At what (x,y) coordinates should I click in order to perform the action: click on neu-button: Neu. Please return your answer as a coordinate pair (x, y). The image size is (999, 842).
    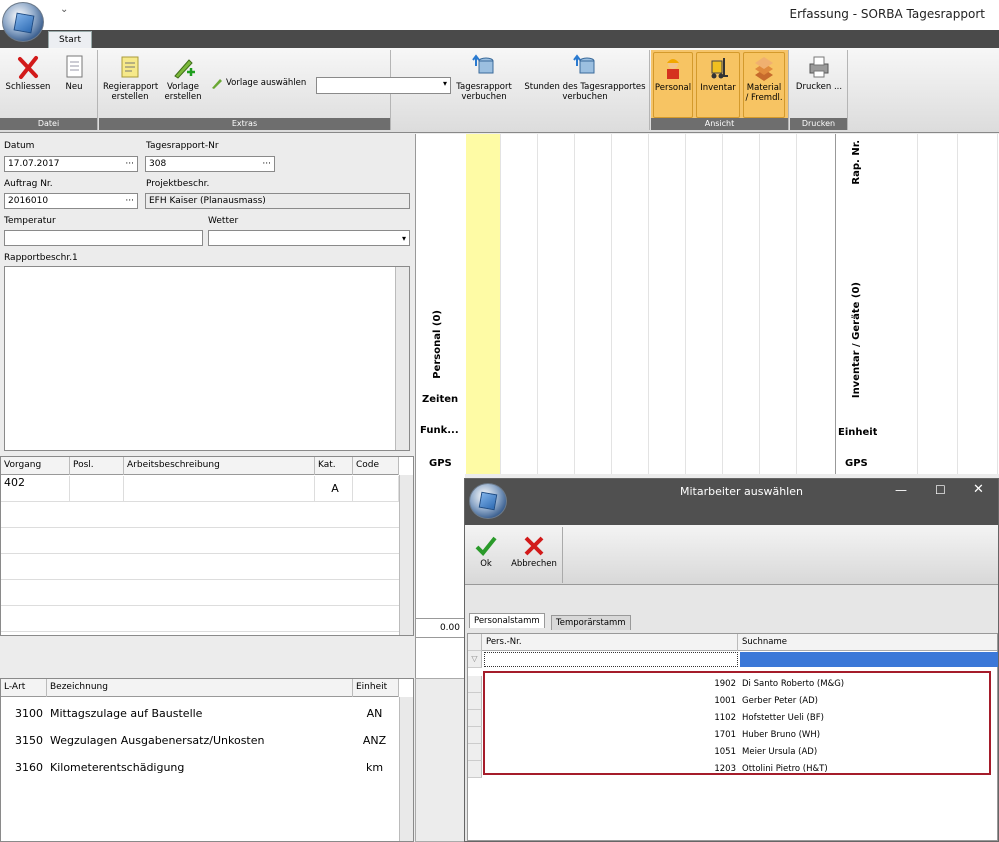
    Looking at the image, I should click on (74, 72).